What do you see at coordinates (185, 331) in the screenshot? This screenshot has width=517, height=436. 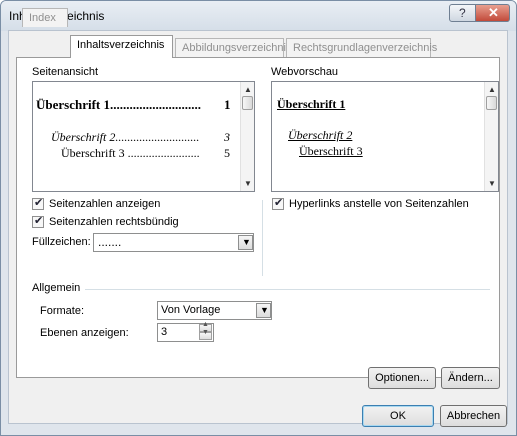 I see `levels-stepper: 3 ▲ ▼` at bounding box center [185, 331].